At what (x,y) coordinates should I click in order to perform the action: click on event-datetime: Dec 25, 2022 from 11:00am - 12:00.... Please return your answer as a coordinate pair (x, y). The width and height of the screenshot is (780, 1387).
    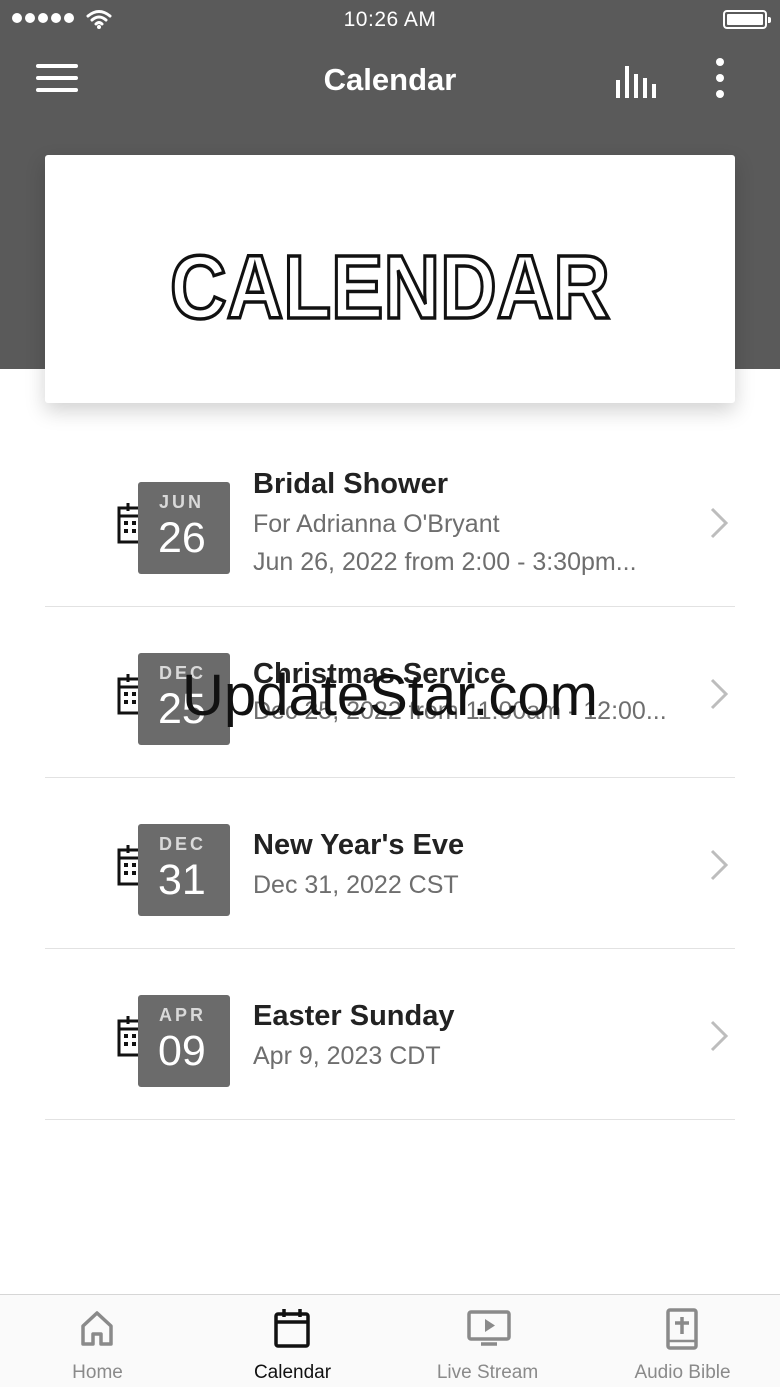
    Looking at the image, I should click on (460, 711).